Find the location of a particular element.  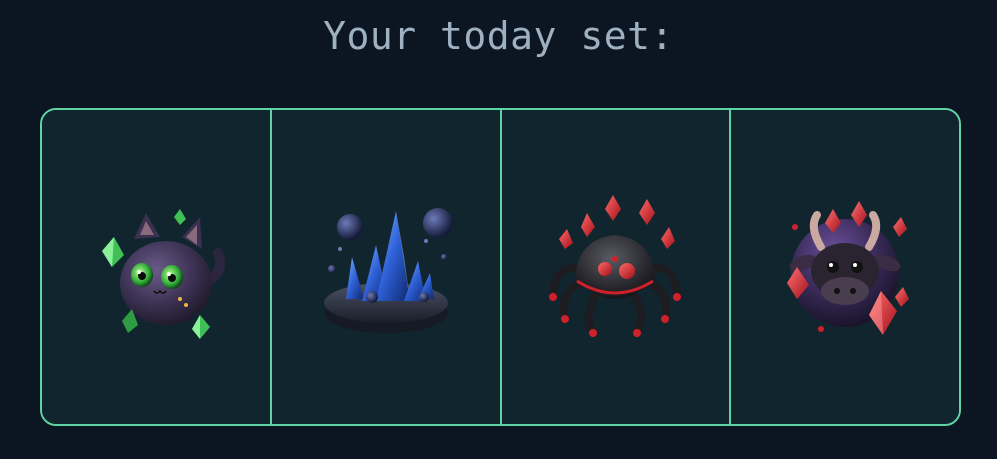

cat-creature-icon is located at coordinates (163, 274).